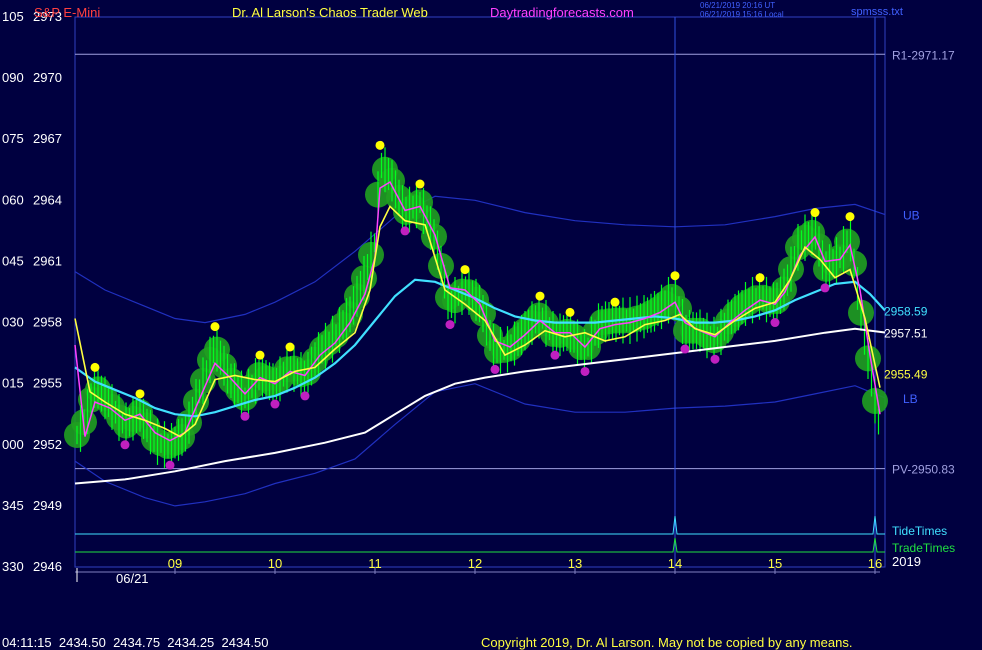 The image size is (982, 650). Describe the element at coordinates (47, 77) in the screenshot. I see `y-tick-price-label: 2970` at that location.